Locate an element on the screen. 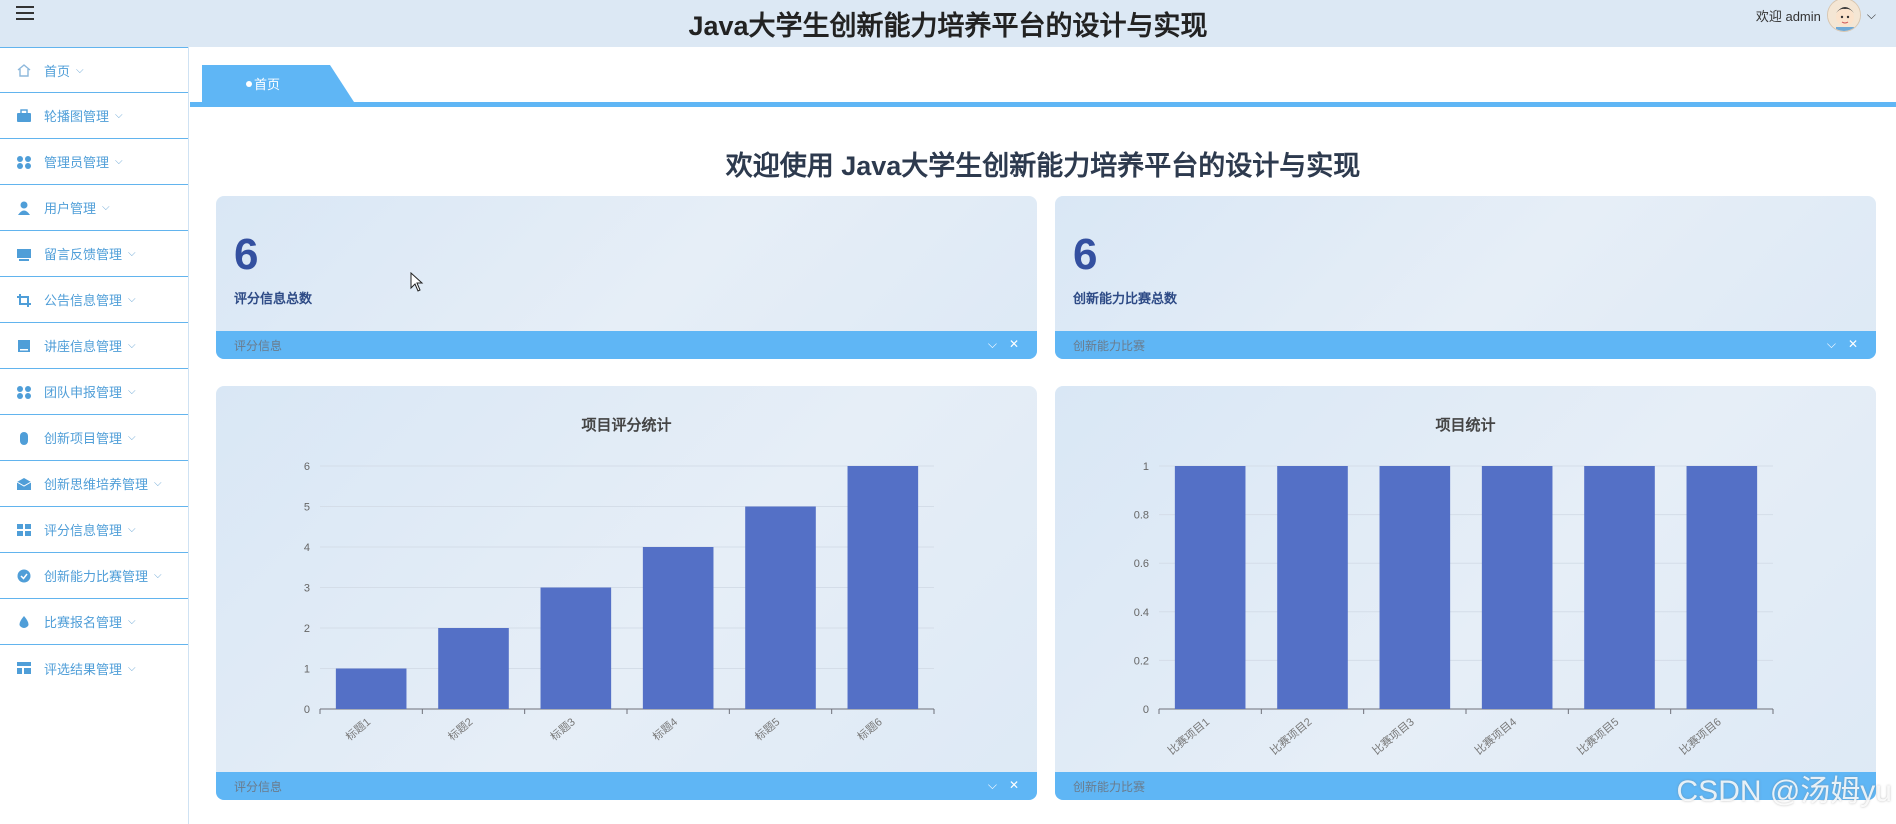 The width and height of the screenshot is (1896, 824). sidebar-item-notice: 公告信息管理 ⌵ is located at coordinates (94, 300).